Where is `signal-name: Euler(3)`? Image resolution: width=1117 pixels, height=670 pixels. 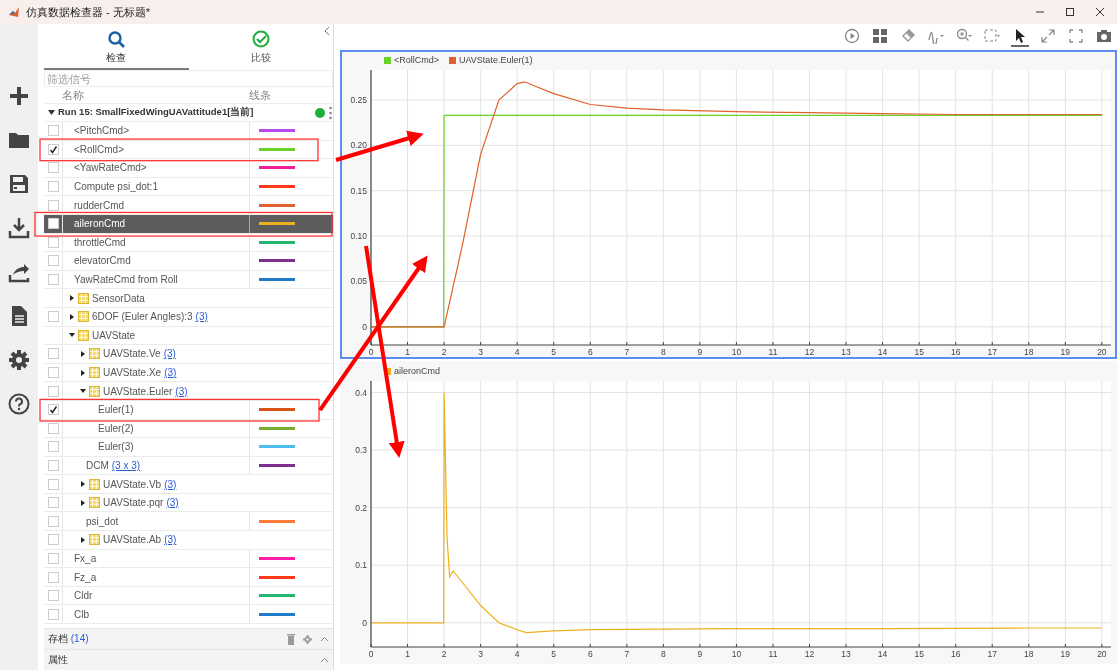 signal-name: Euler(3) is located at coordinates (116, 447).